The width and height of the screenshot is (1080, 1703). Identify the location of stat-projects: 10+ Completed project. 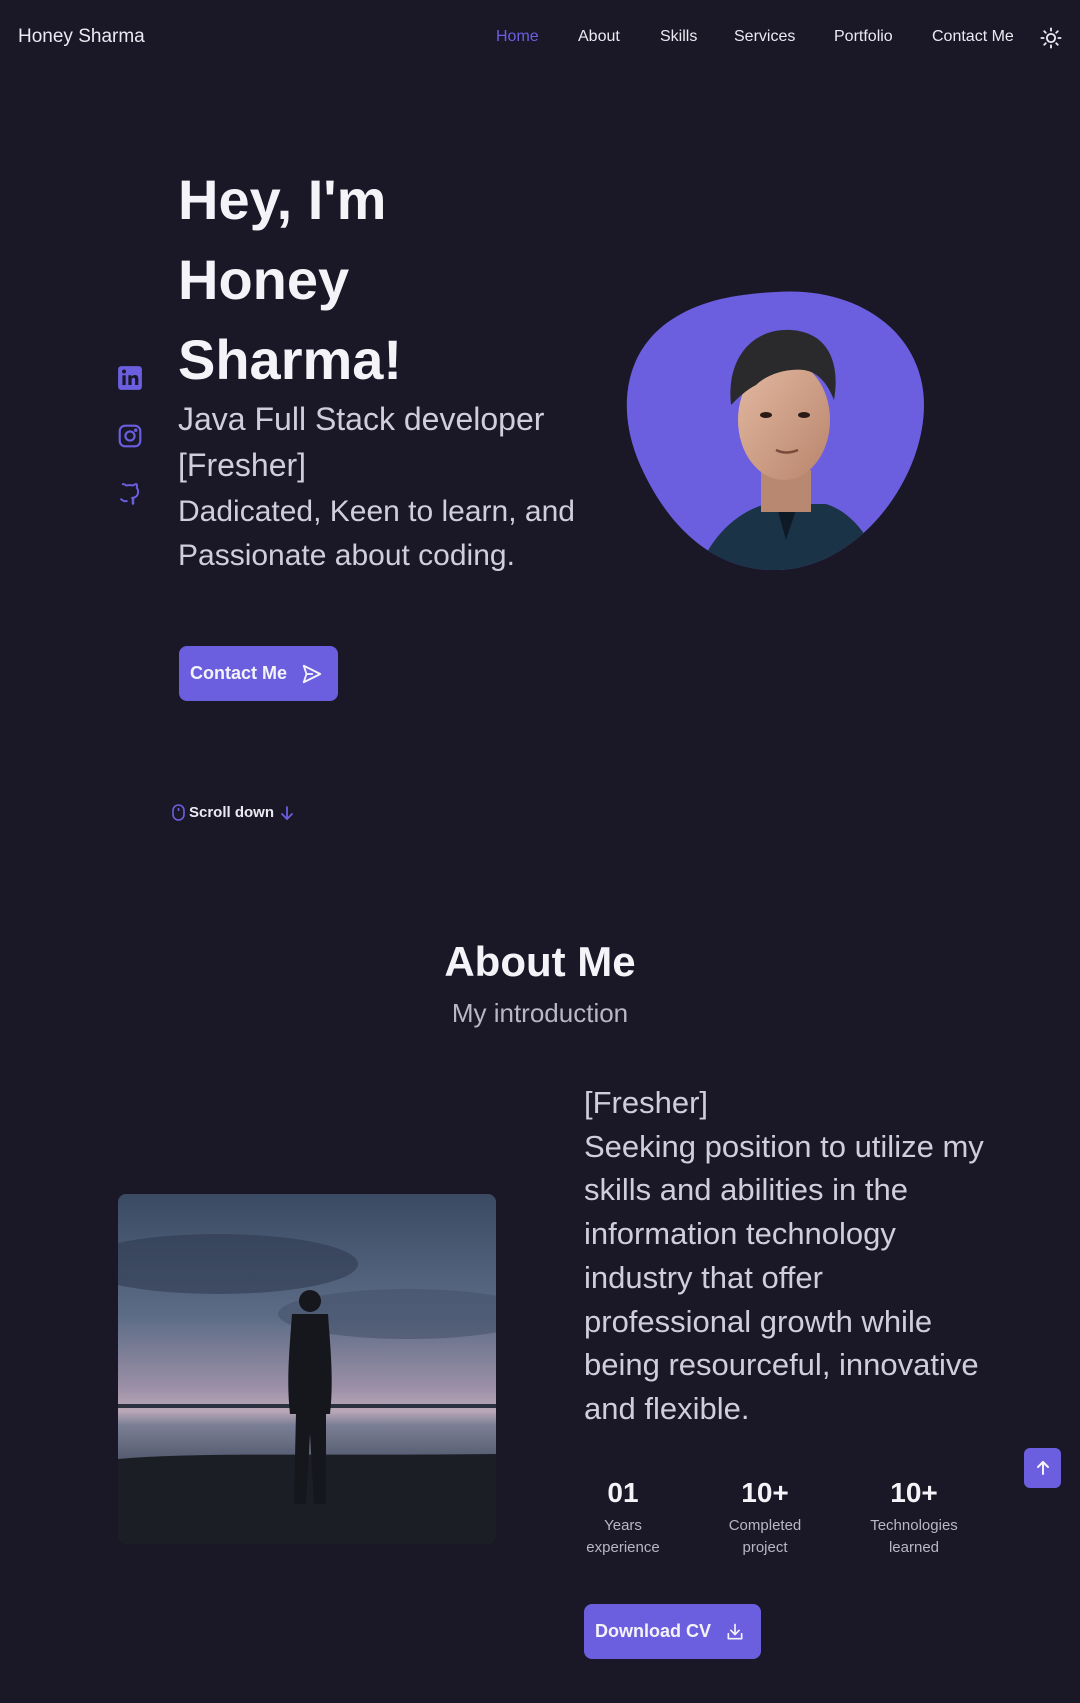
(765, 1517).